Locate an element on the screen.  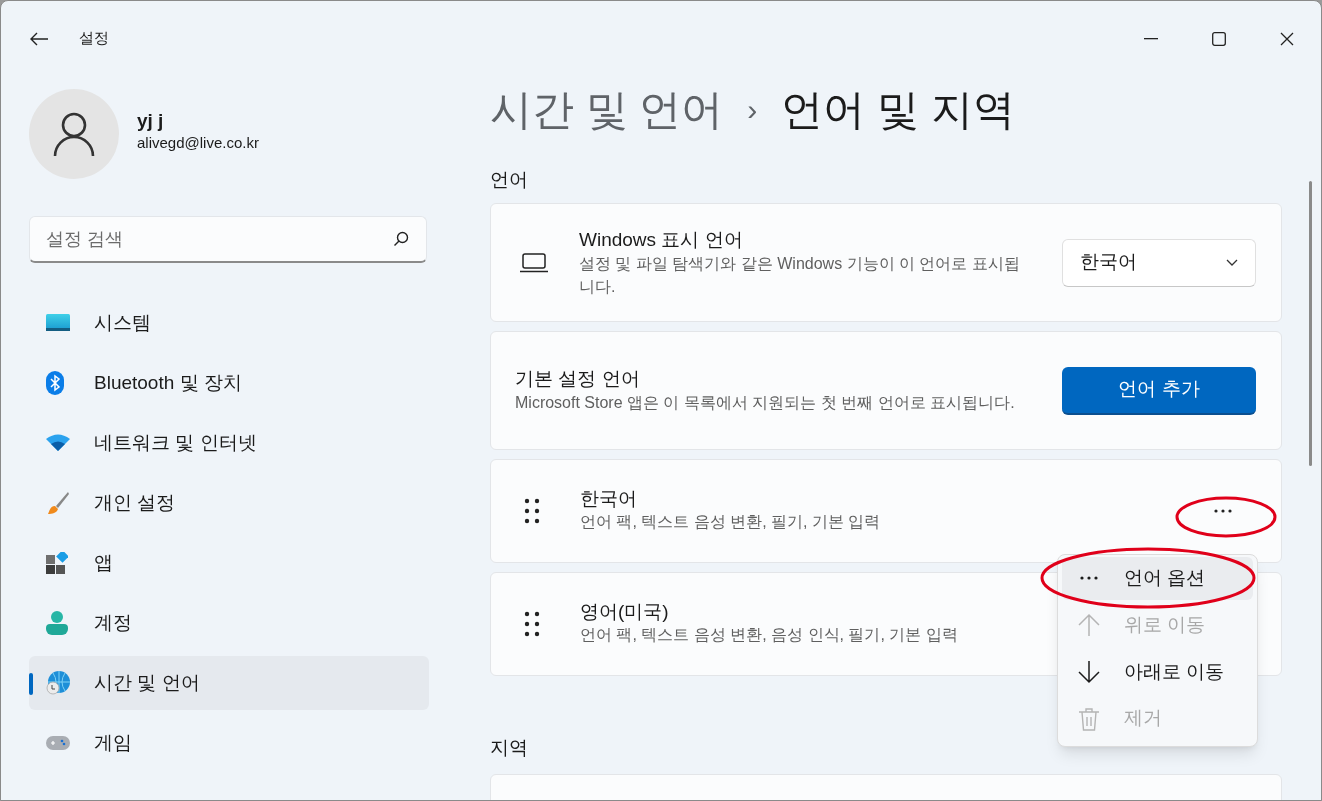
search-icon is located at coordinates (401, 239).